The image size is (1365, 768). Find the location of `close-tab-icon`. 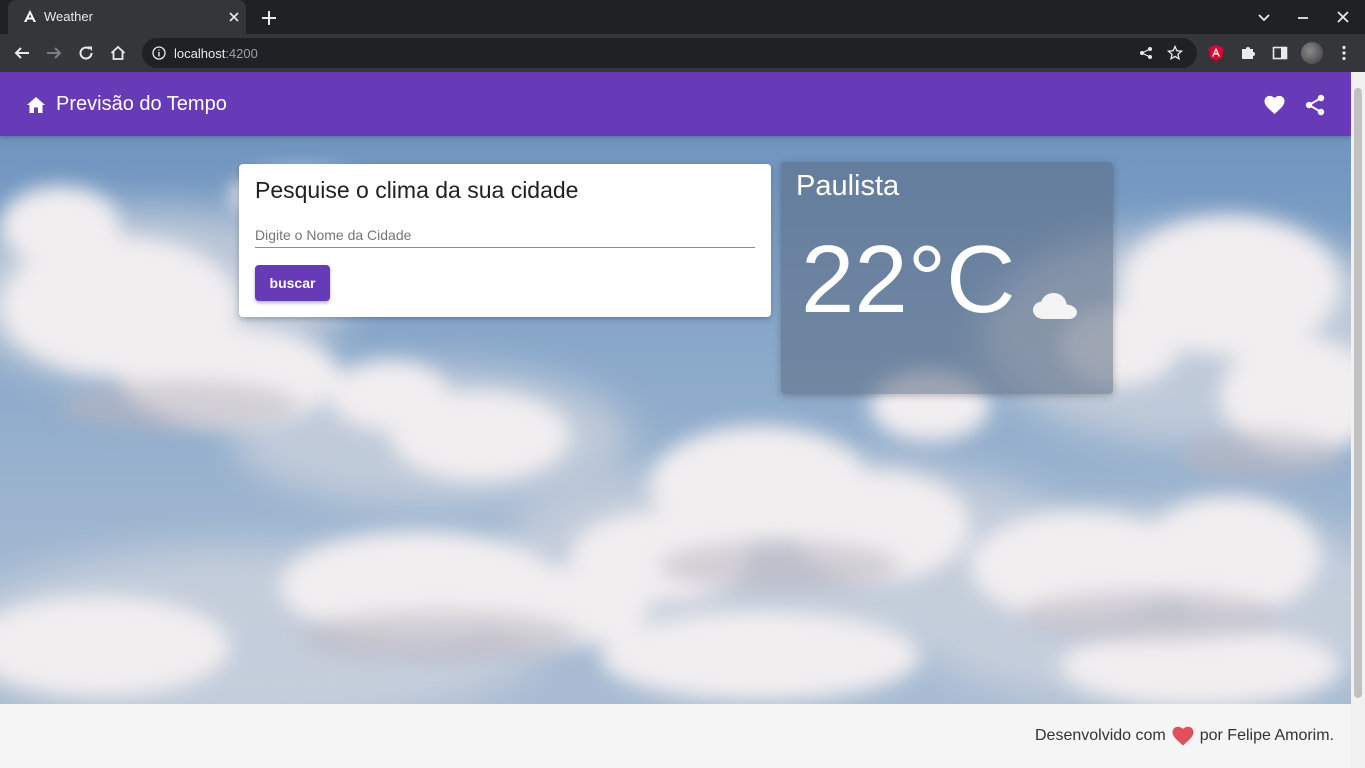

close-tab-icon is located at coordinates (234, 17).